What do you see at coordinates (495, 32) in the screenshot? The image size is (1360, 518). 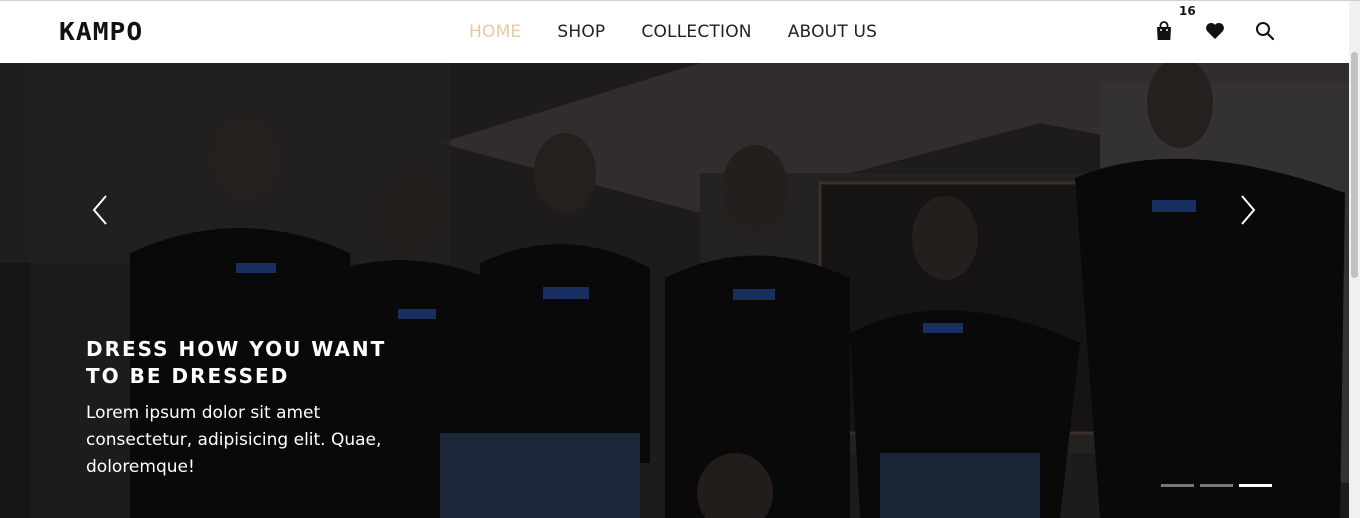 I see `nav-item-home: HOME` at bounding box center [495, 32].